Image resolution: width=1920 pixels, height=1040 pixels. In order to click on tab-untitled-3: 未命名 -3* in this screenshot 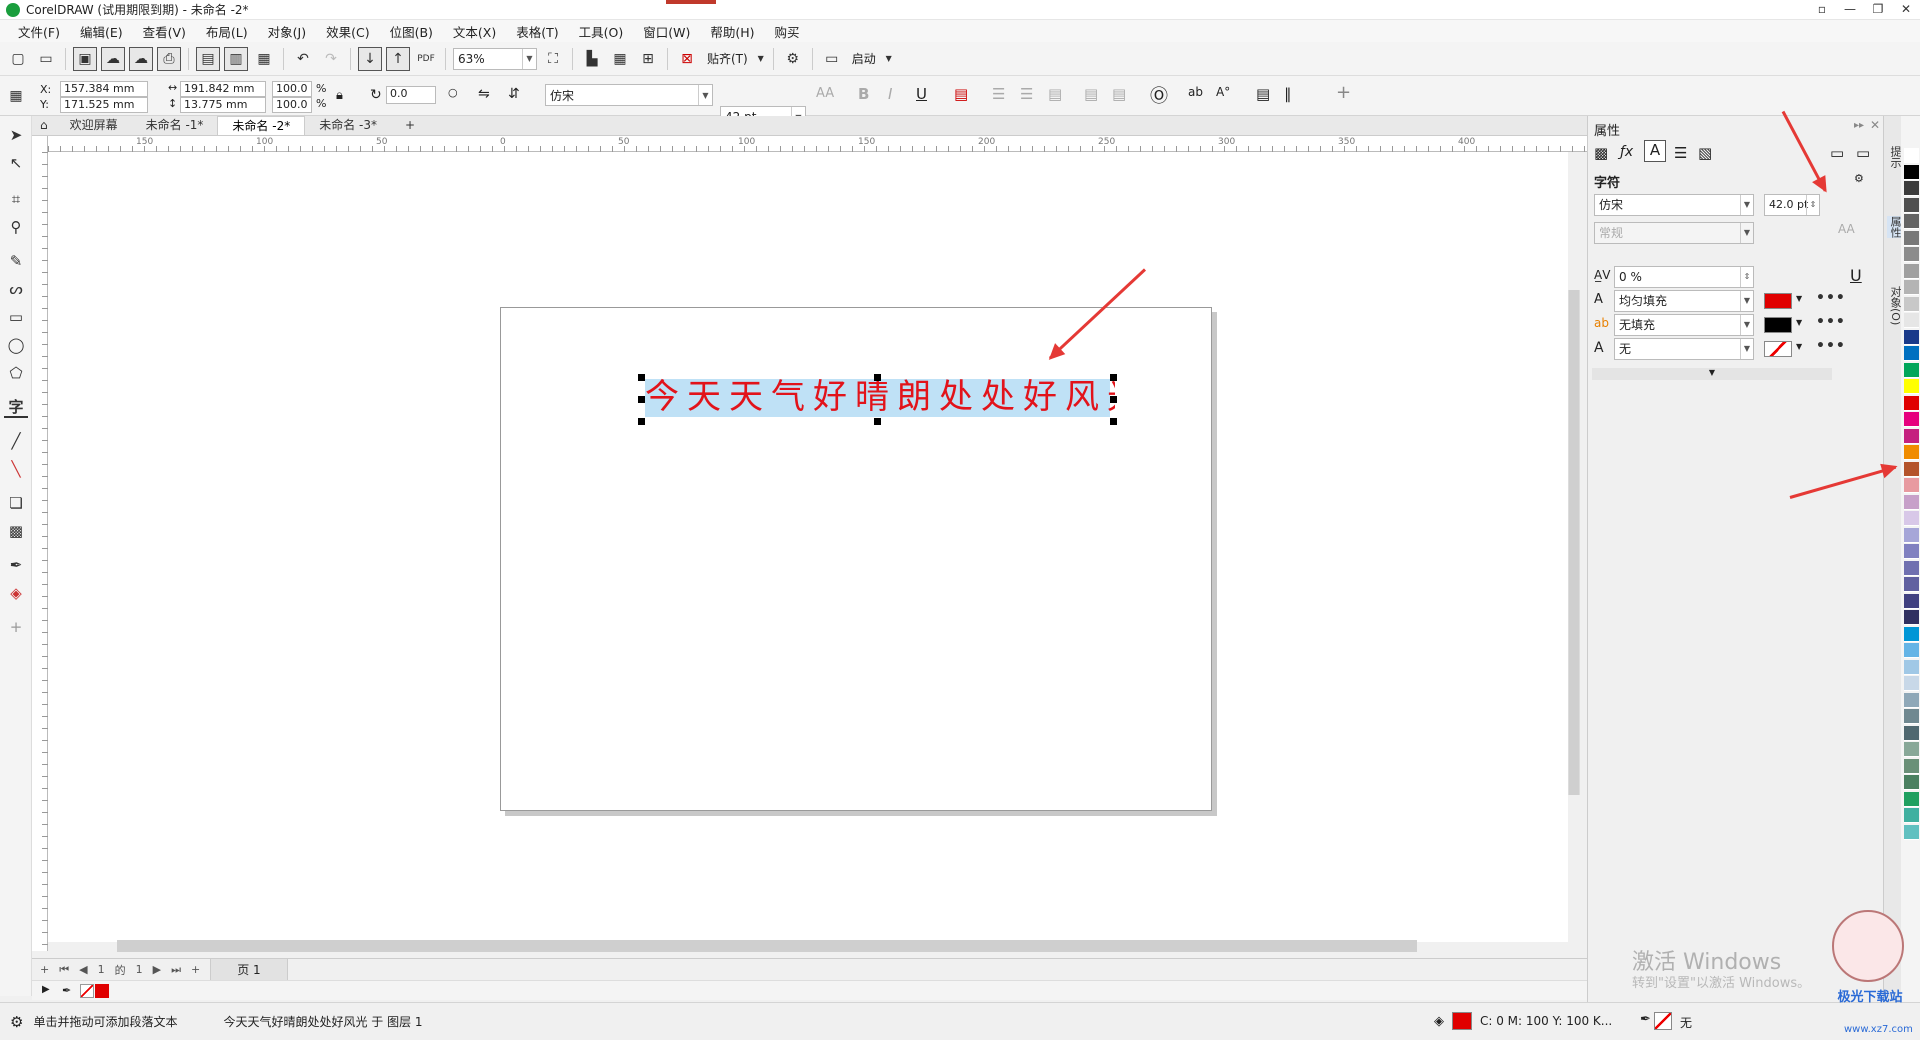, I will do `click(348, 125)`.